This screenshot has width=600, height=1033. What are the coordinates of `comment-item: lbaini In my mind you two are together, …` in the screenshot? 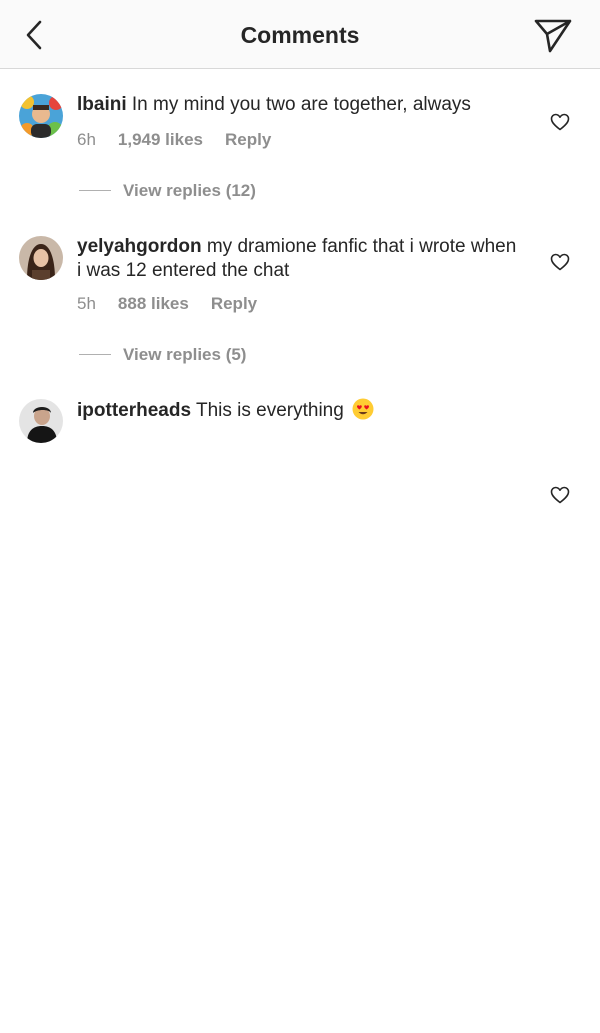 It's located at (300, 145).